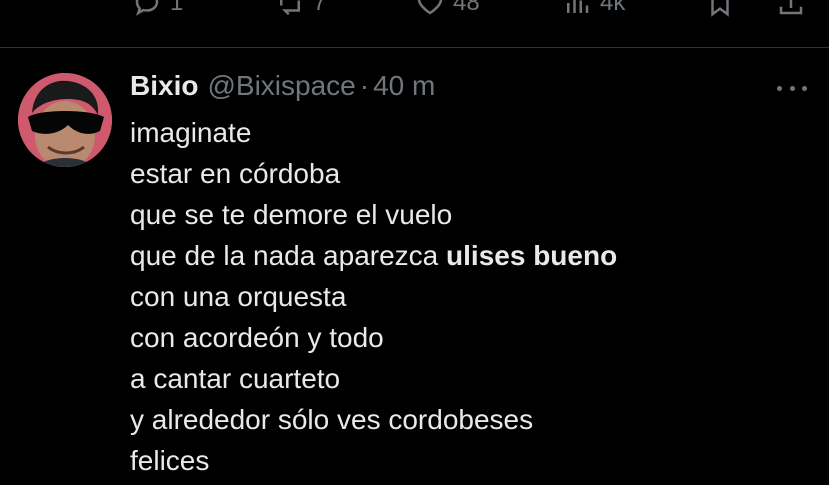 This screenshot has width=829, height=485. Describe the element at coordinates (414, 12) in the screenshot. I see `previous-tweet-action-bar: 1 7 48 4k` at that location.